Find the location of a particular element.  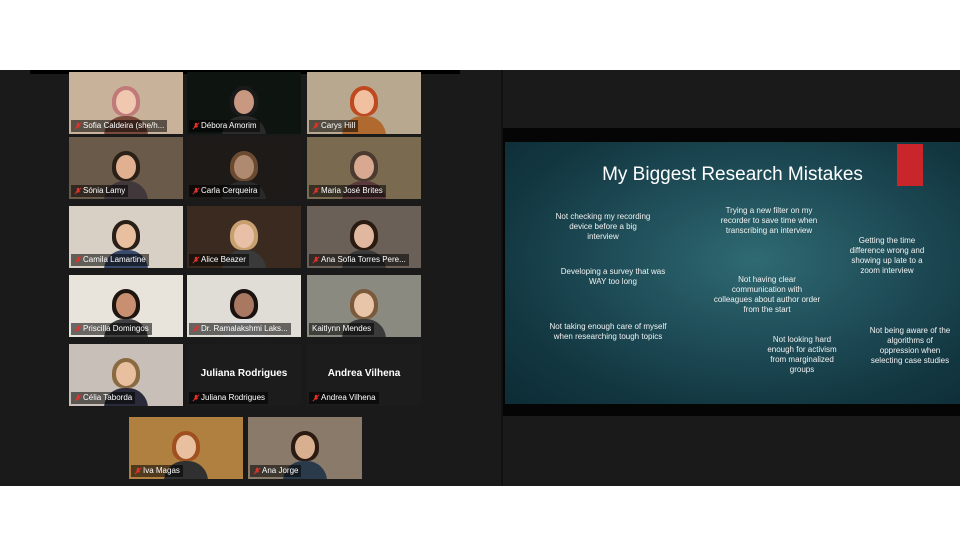

participant-name: Sónia Lamy is located at coordinates (100, 191).